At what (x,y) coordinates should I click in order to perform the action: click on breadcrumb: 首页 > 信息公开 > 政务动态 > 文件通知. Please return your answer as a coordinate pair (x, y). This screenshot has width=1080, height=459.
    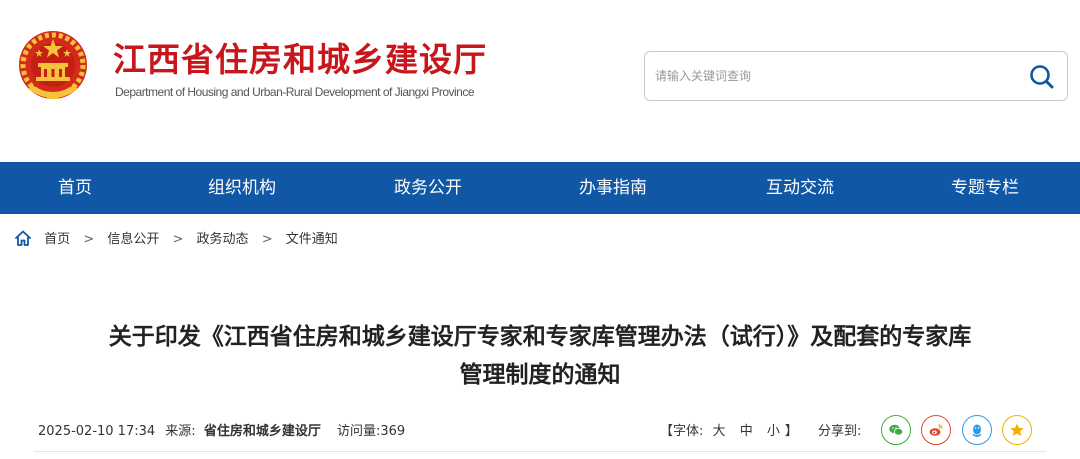
    Looking at the image, I should click on (176, 240).